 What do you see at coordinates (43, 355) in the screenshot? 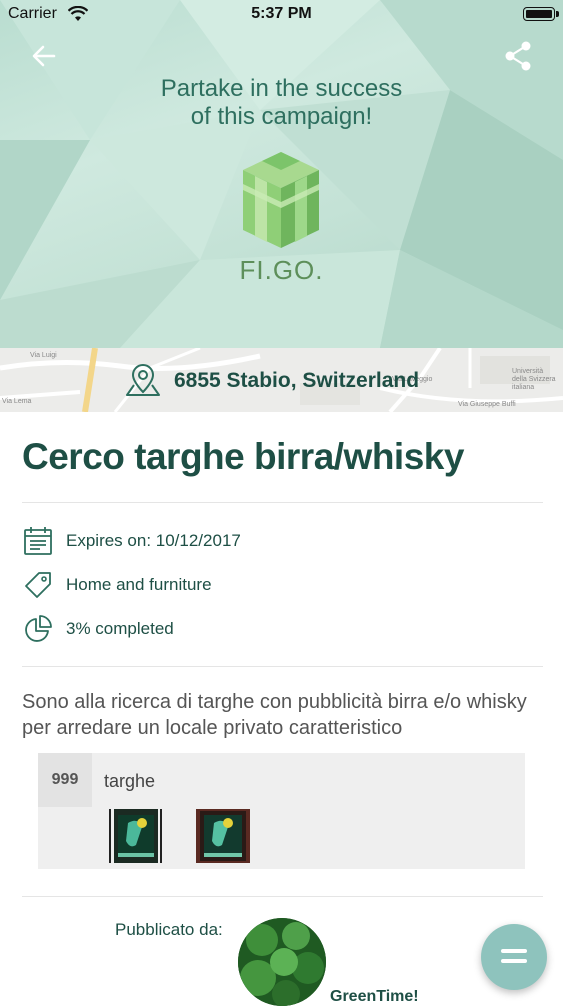
I see `map-street-label: Via Luigi` at bounding box center [43, 355].